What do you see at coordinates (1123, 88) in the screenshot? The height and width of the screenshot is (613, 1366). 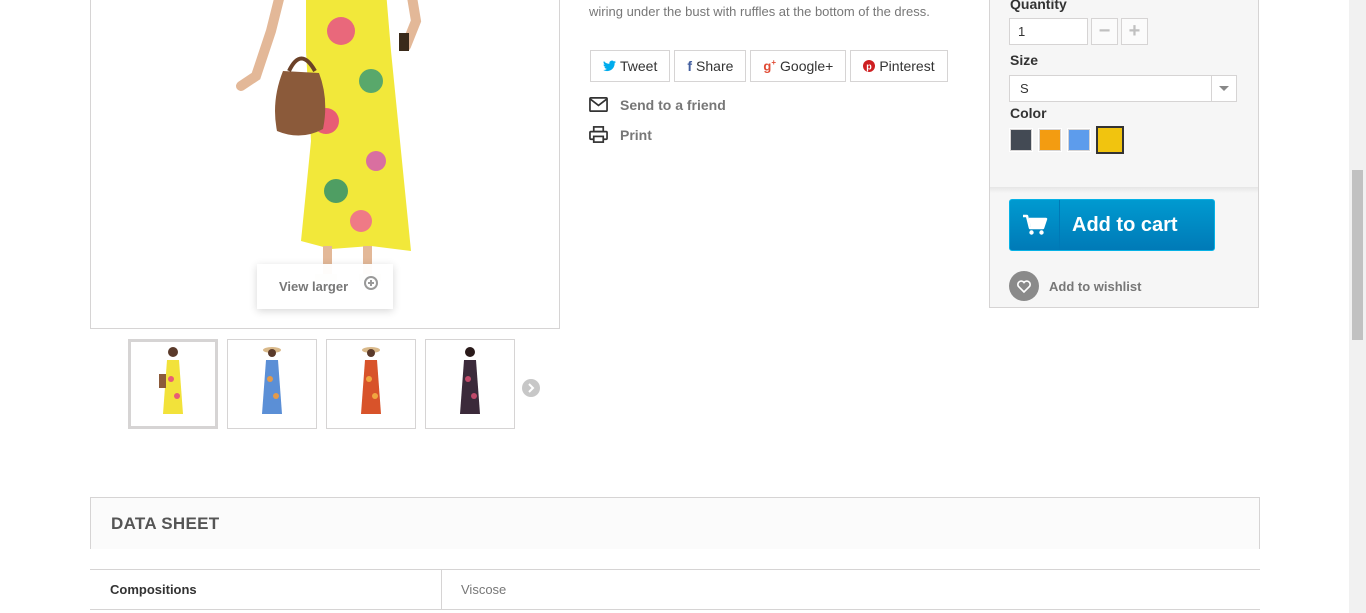 I see `size-select: S` at bounding box center [1123, 88].